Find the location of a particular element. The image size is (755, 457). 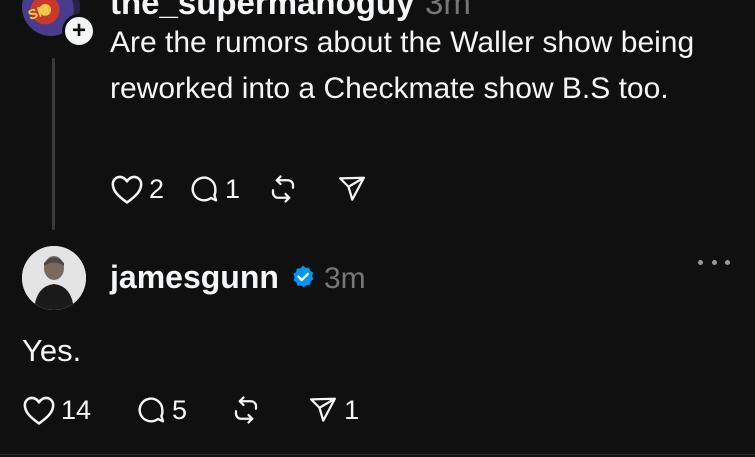

share-button: 1 is located at coordinates (333, 410).